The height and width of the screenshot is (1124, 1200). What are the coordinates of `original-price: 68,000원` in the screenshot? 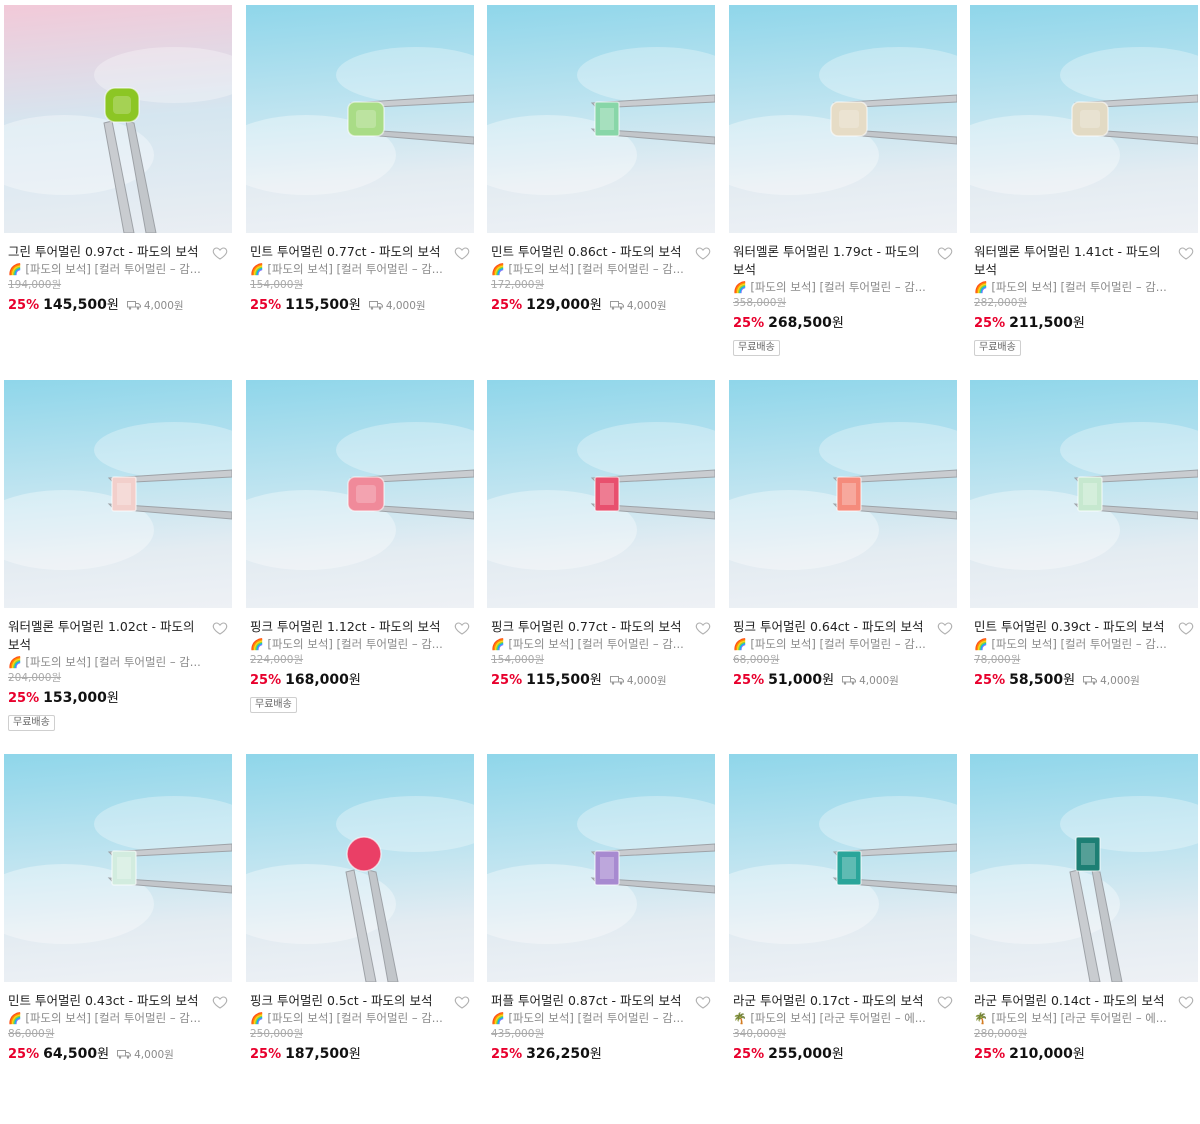 It's located at (756, 660).